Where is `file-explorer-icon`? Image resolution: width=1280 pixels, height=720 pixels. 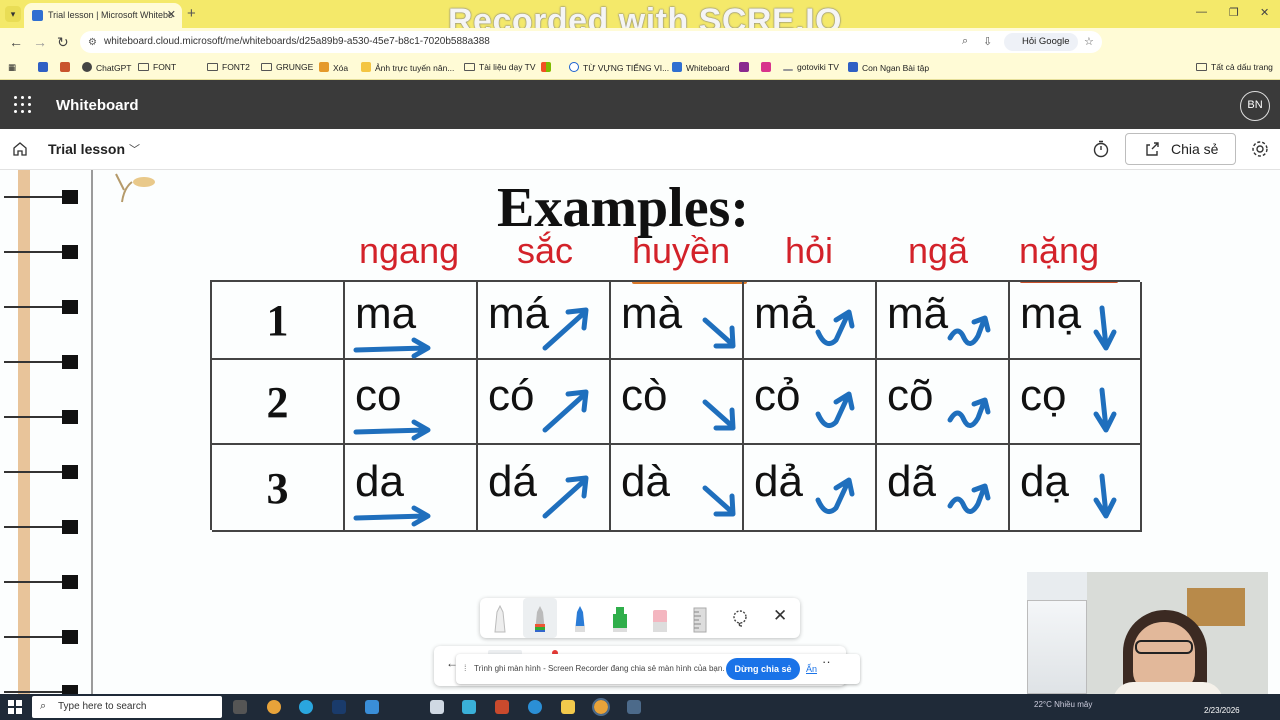
file-explorer-icon is located at coordinates (568, 707).